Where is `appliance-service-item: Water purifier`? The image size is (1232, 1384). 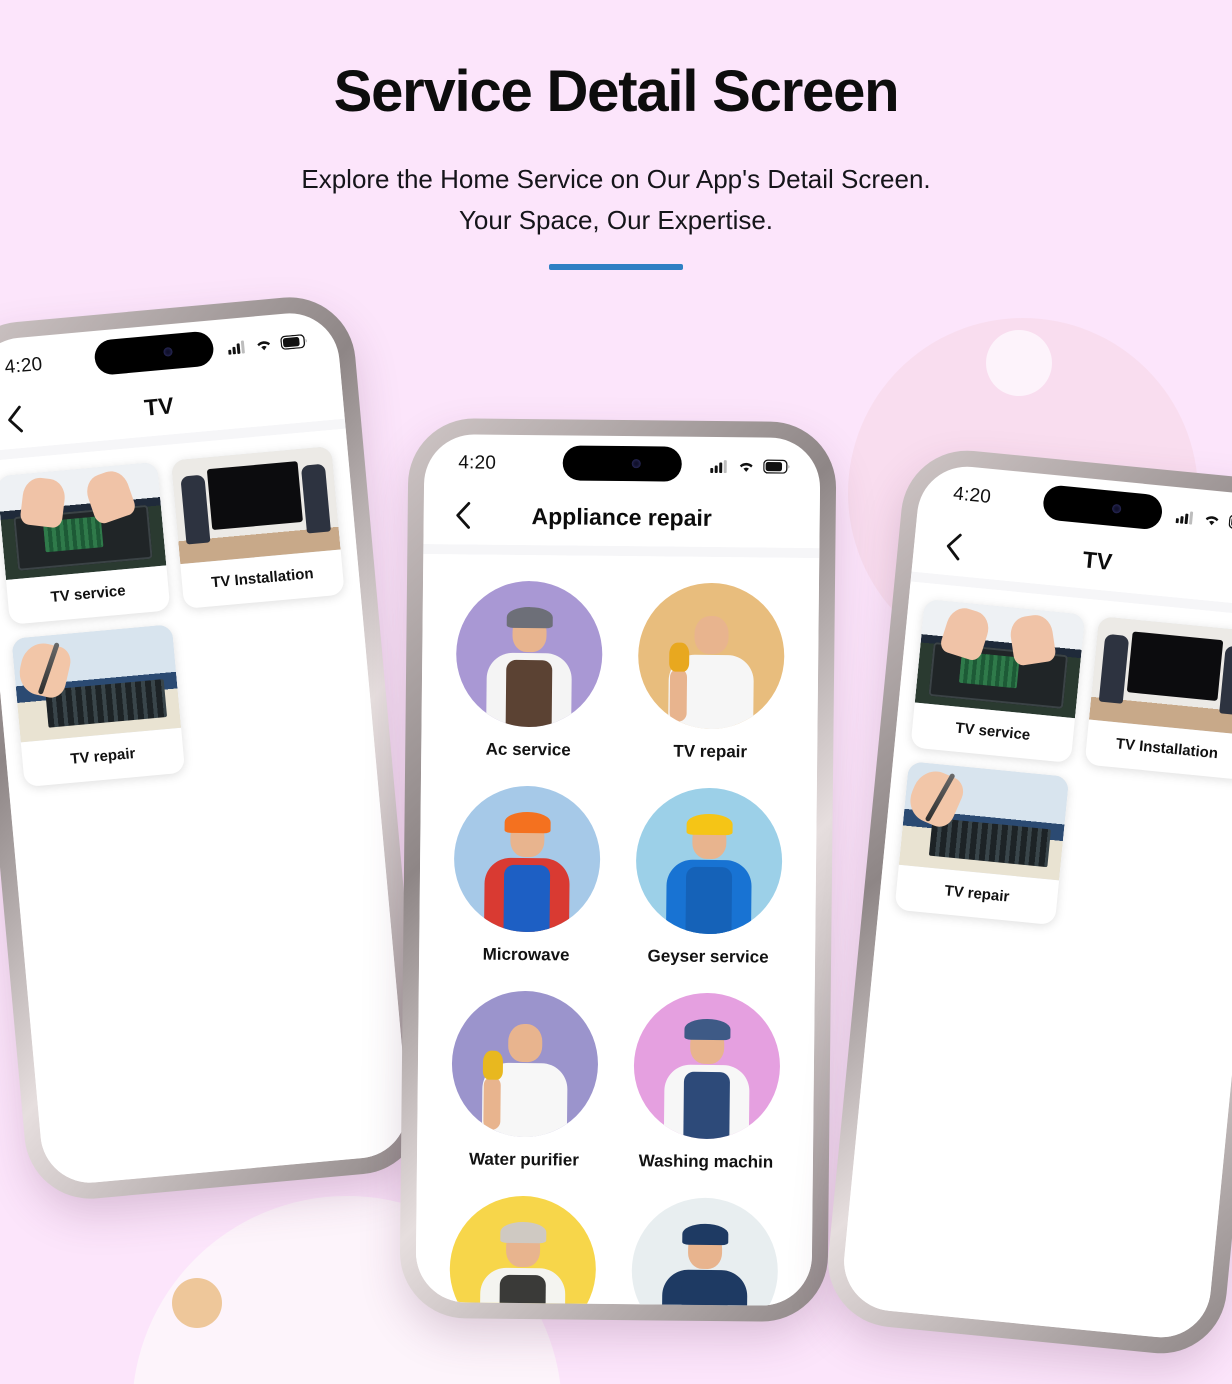 appliance-service-item: Water purifier is located at coordinates (525, 1080).